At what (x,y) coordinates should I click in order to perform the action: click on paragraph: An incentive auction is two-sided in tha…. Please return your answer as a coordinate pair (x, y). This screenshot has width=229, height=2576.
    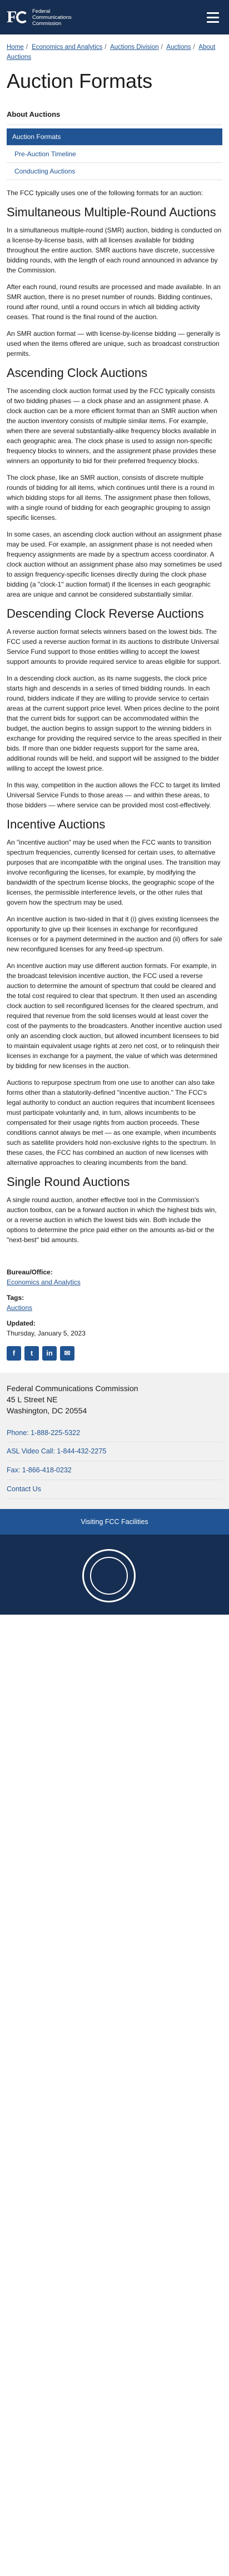
    Looking at the image, I should click on (114, 934).